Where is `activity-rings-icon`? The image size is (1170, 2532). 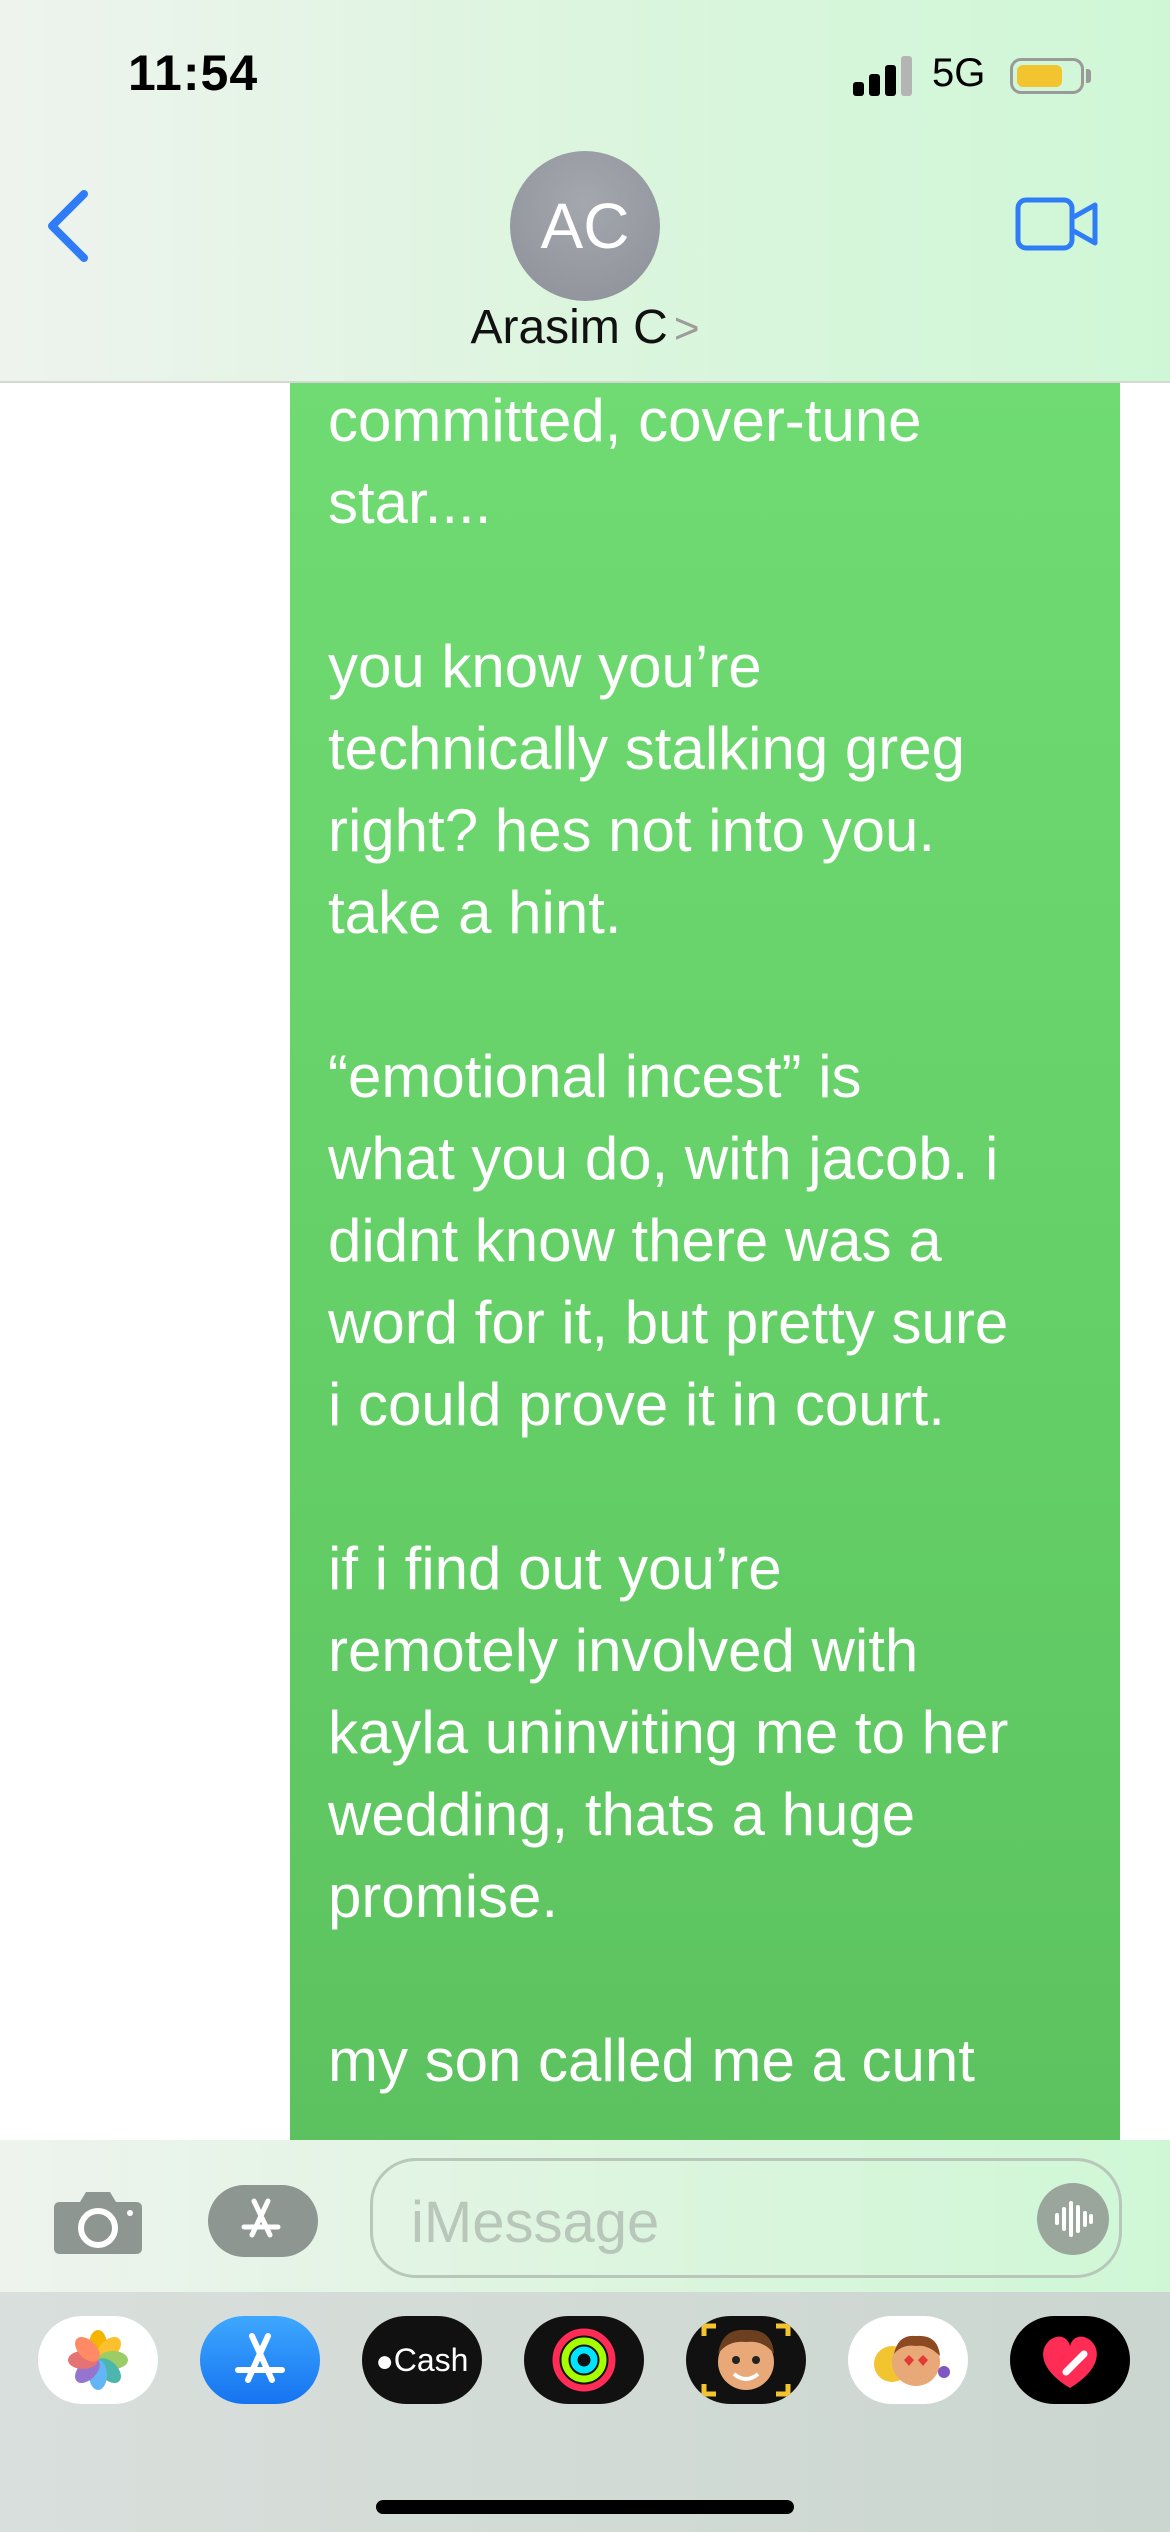 activity-rings-icon is located at coordinates (584, 2360).